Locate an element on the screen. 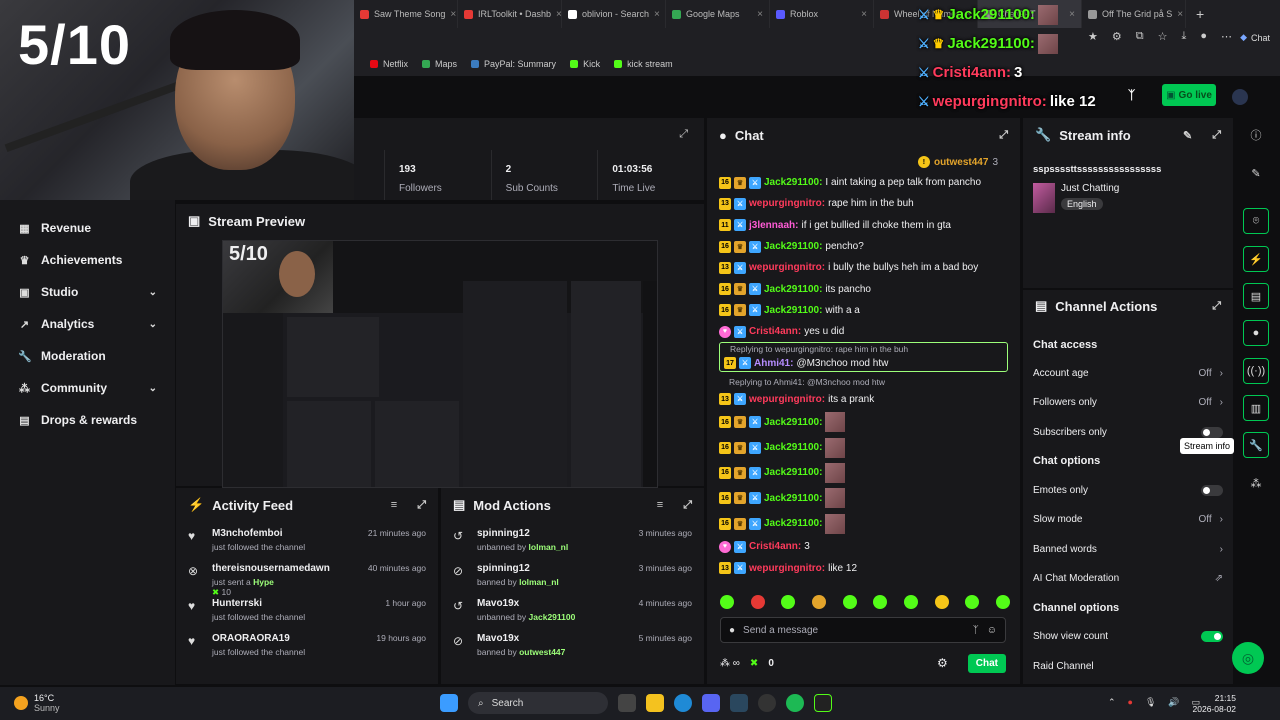 This screenshot has height=720, width=1280. bookmark-item: Kick is located at coordinates (585, 64).